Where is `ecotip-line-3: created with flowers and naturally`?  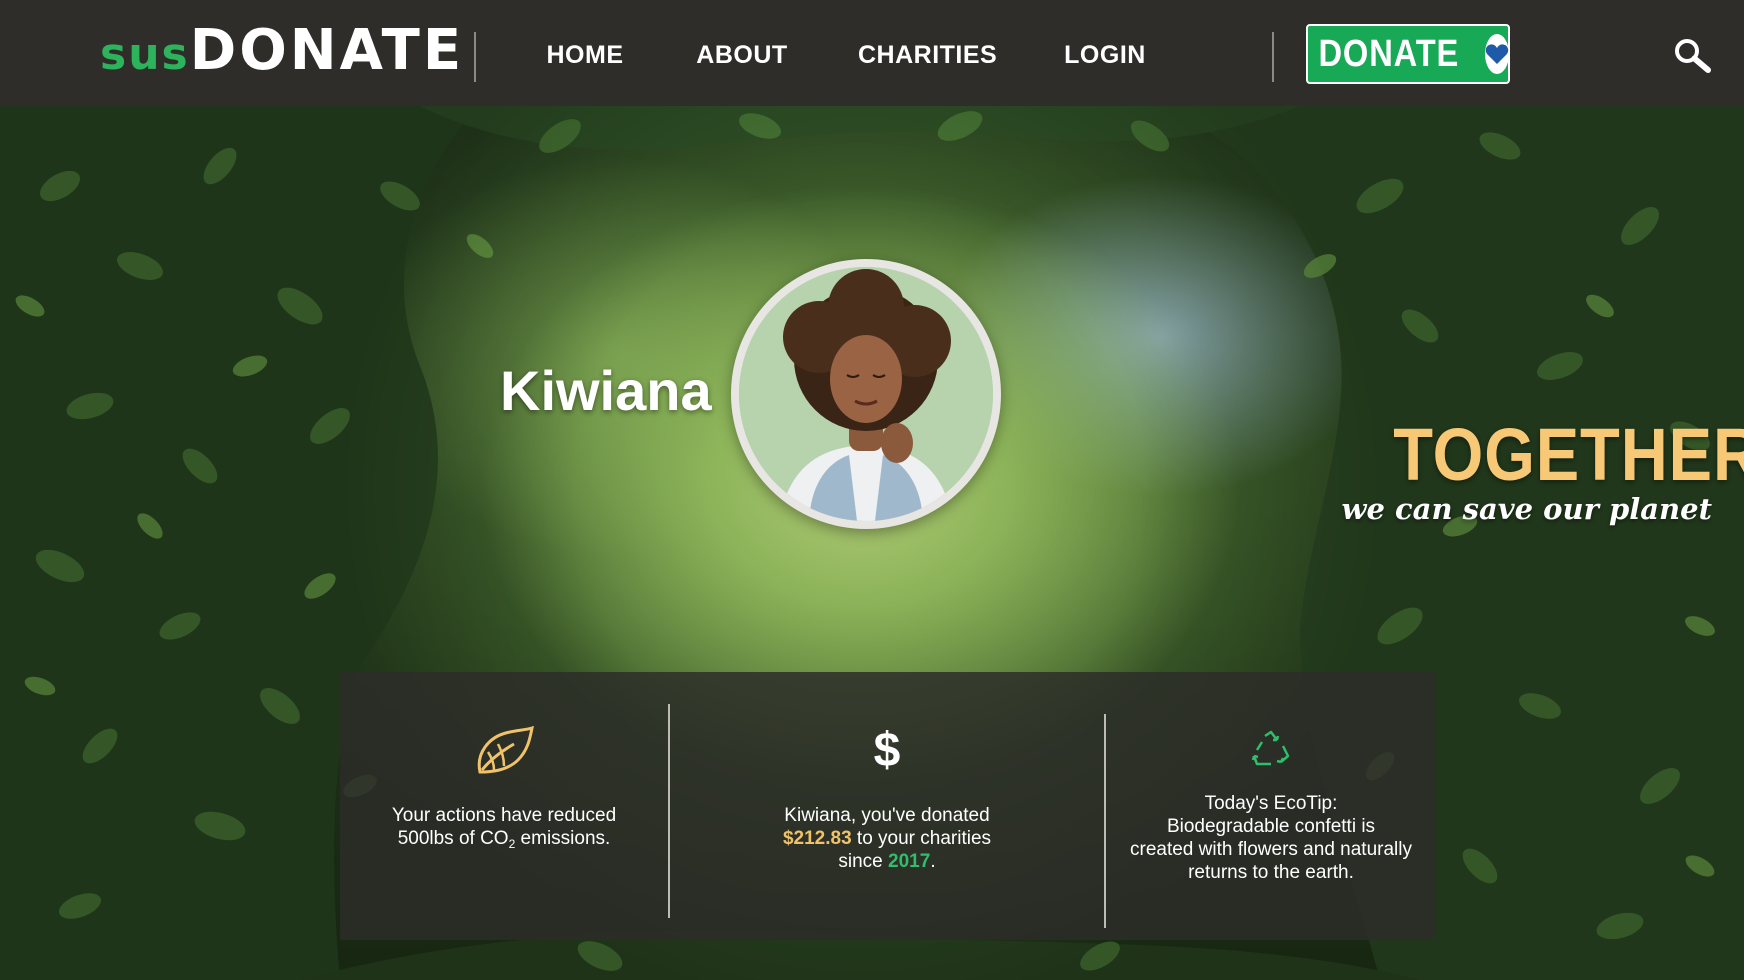
ecotip-line-3: created with flowers and naturally is located at coordinates (1271, 849).